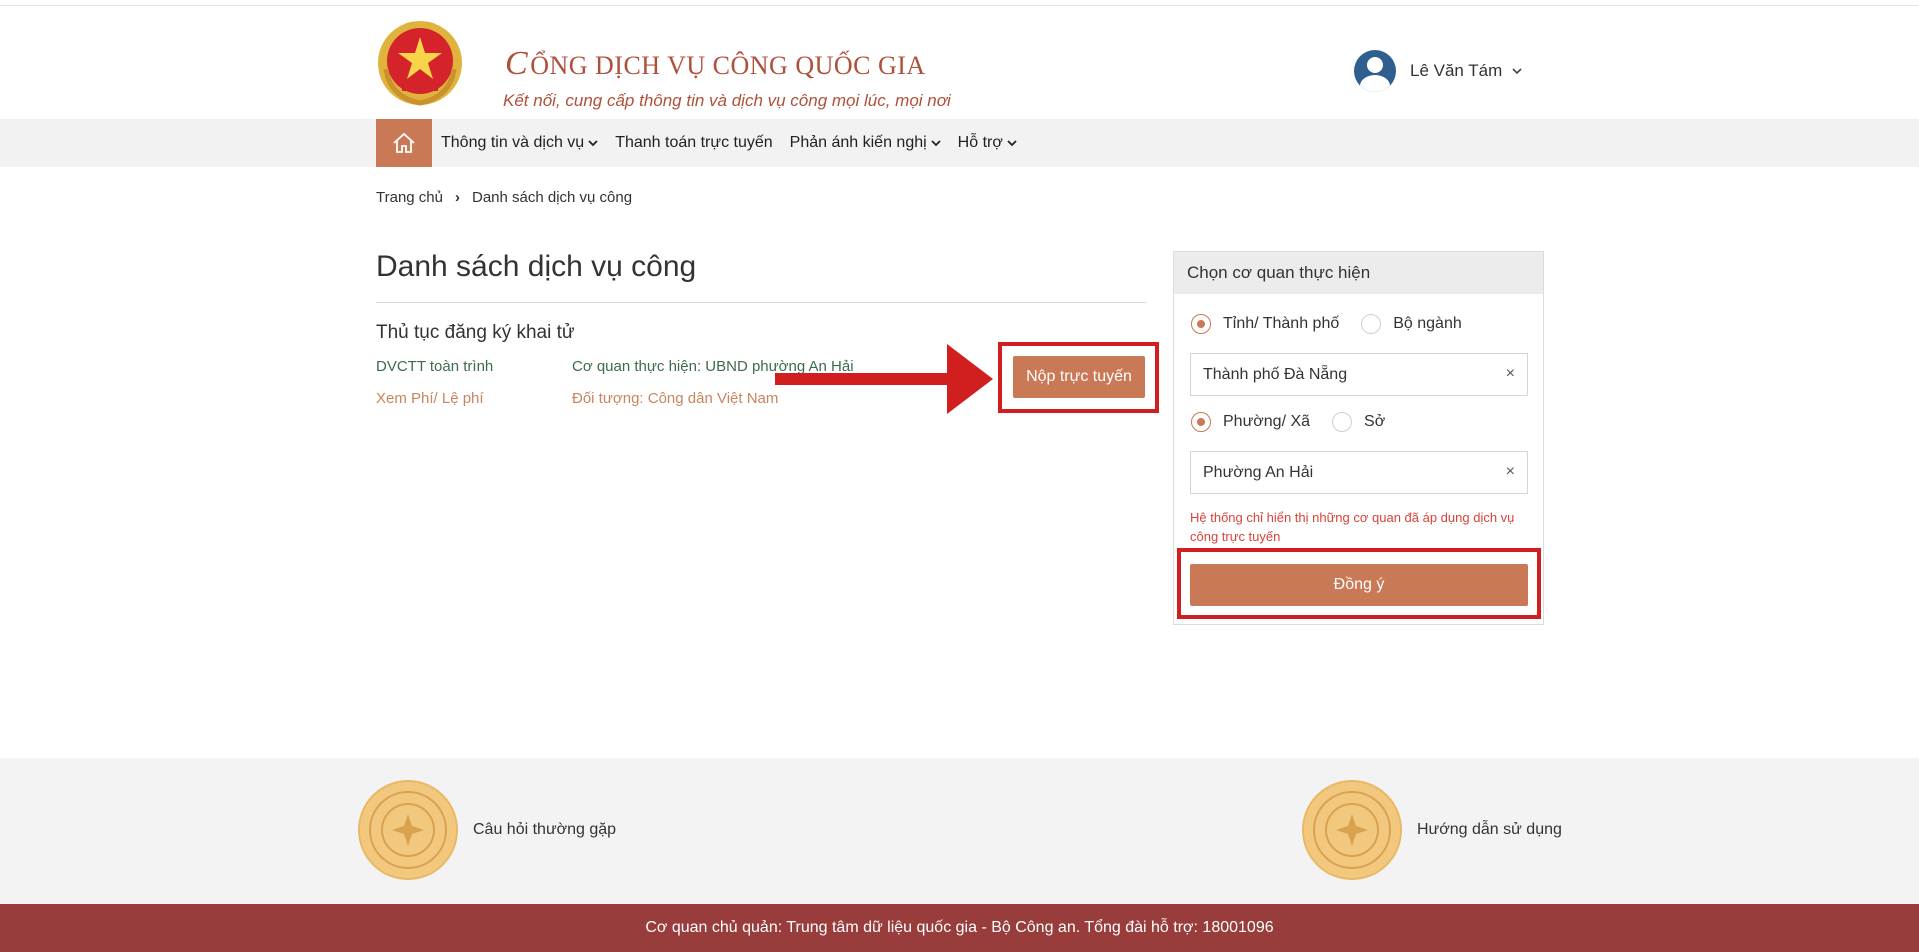 The image size is (1919, 952). Describe the element at coordinates (513, 142) in the screenshot. I see `nav-item-label: Thông tin và dịch vụ` at that location.